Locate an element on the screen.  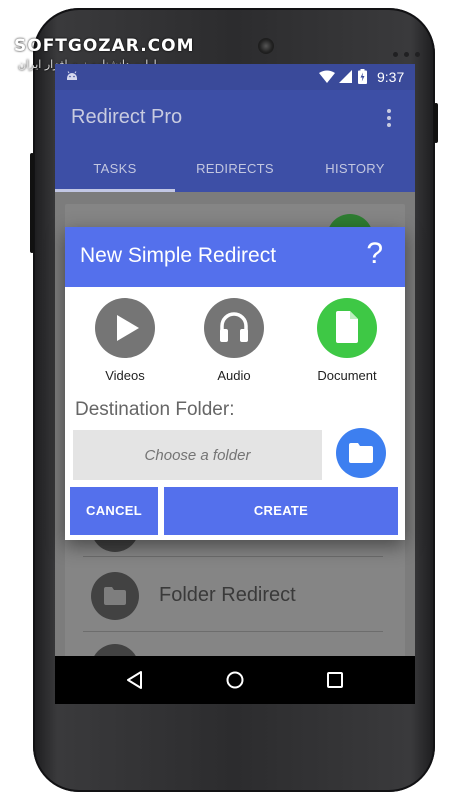
battery-charging-icon is located at coordinates (362, 76).